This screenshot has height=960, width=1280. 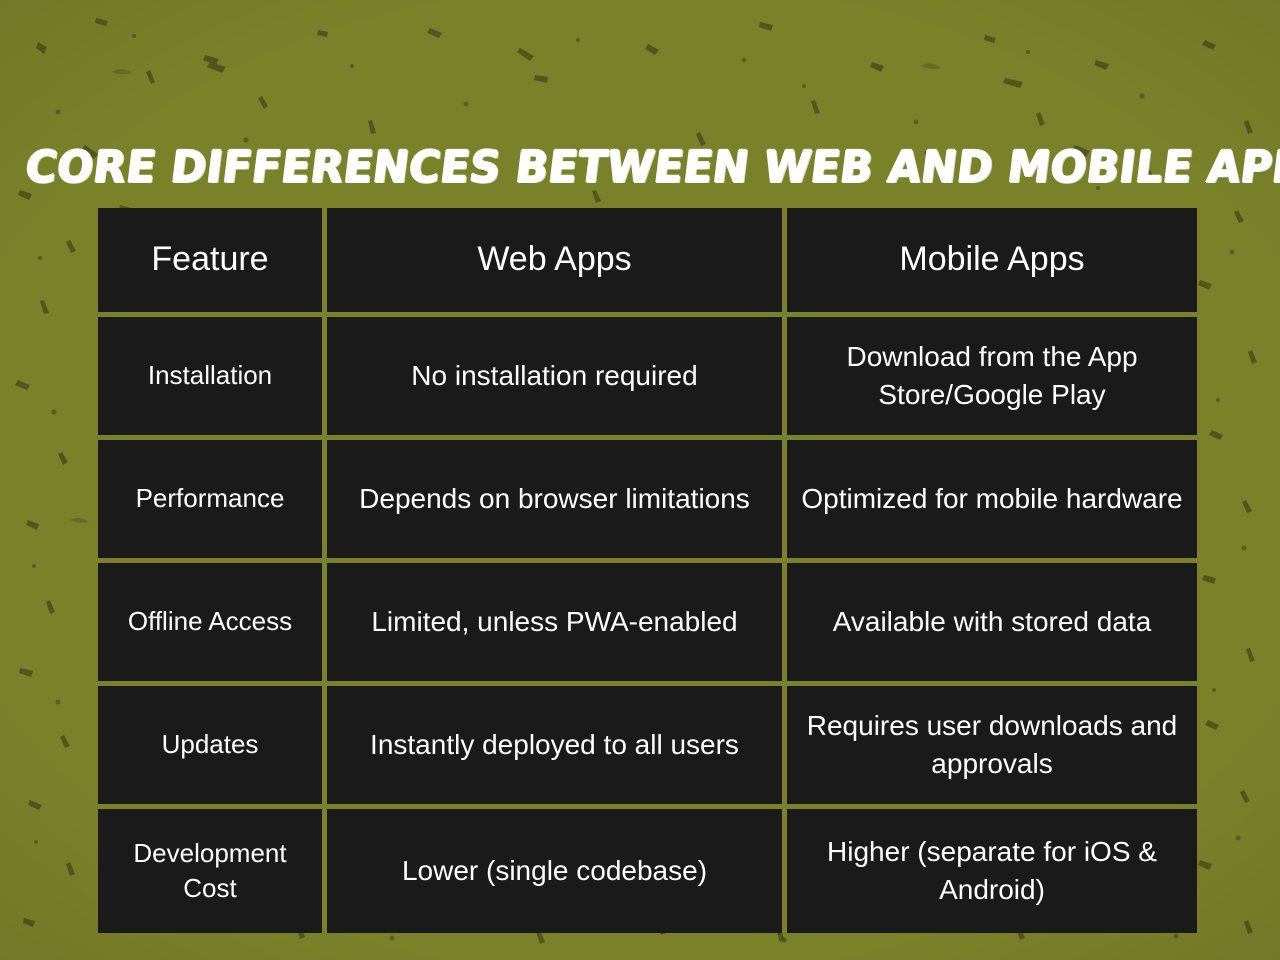 I want to click on row-feature-installation: Installation, so click(x=210, y=376).